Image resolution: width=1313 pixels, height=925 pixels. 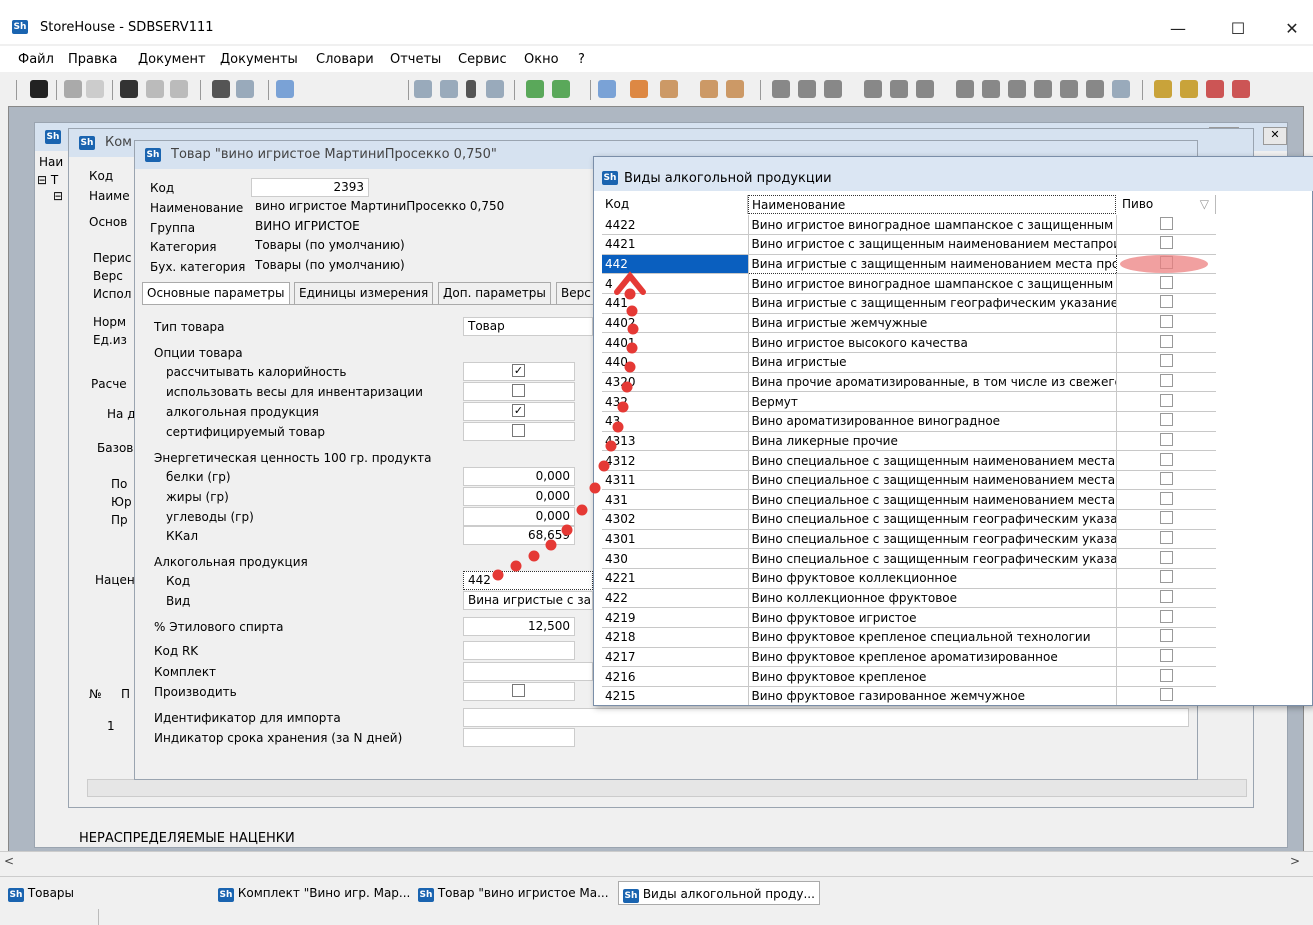 I want to click on table-row: 4313 Вина ликерные прочие, so click(x=909, y=441).